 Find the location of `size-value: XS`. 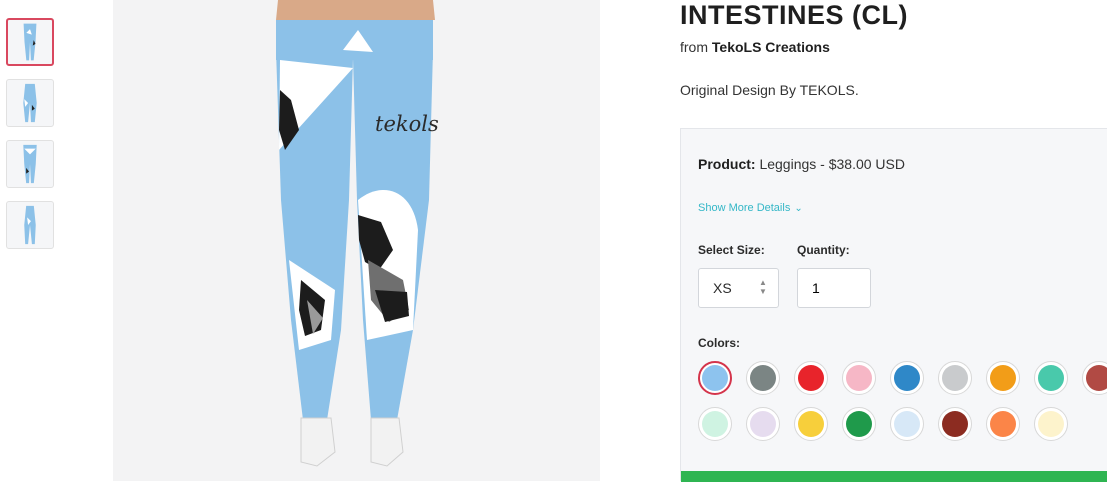

size-value: XS is located at coordinates (722, 288).